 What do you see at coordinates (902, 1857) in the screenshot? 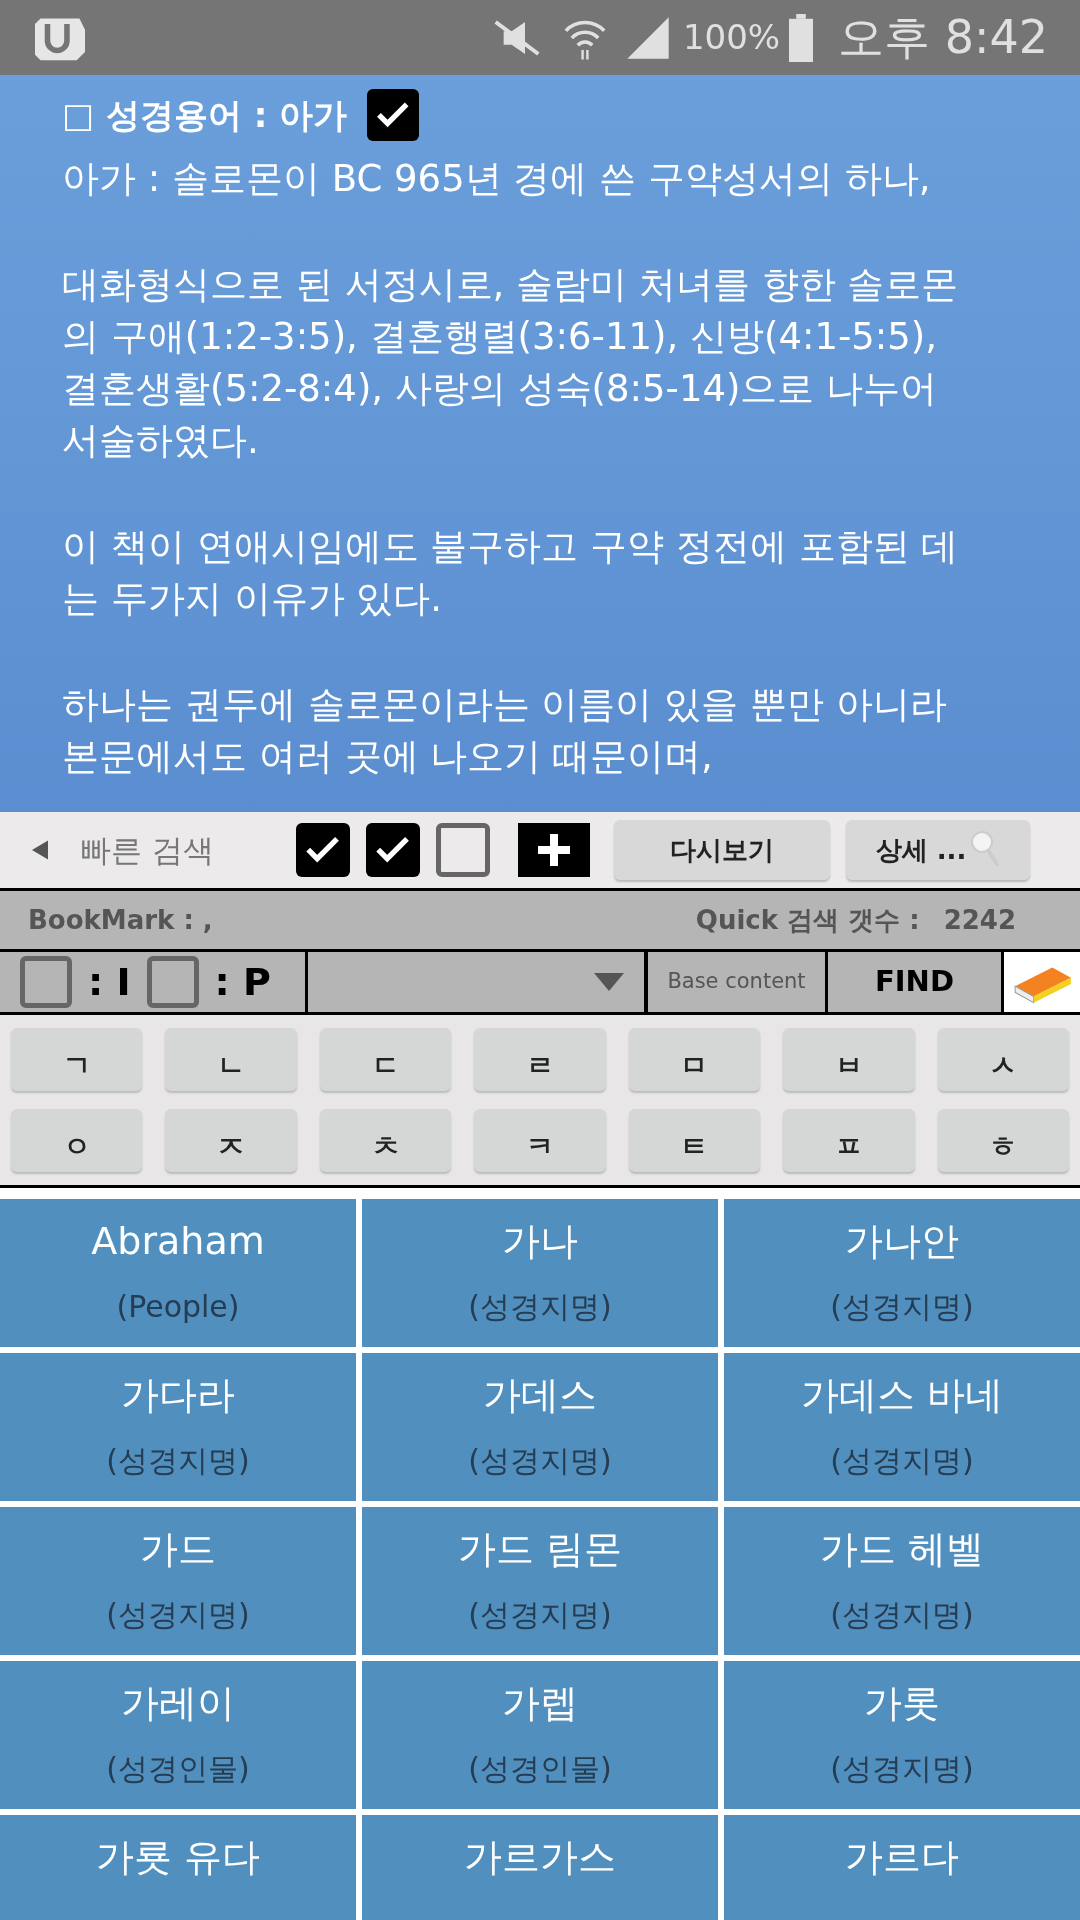
I see `entry-title: 가르다` at bounding box center [902, 1857].